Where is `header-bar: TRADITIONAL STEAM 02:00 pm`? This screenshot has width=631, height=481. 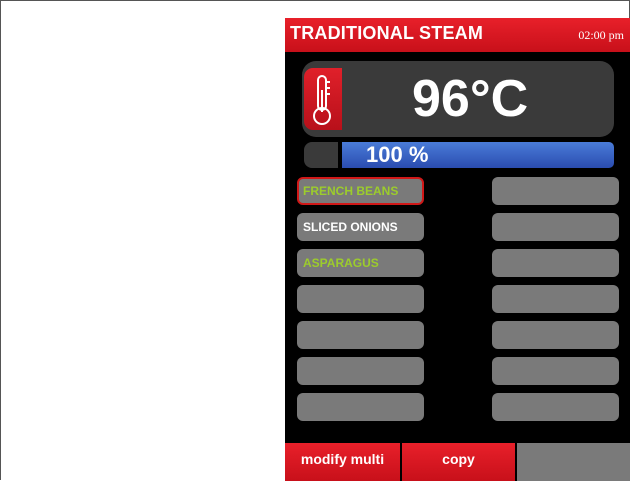 header-bar: TRADITIONAL STEAM 02:00 pm is located at coordinates (457, 35).